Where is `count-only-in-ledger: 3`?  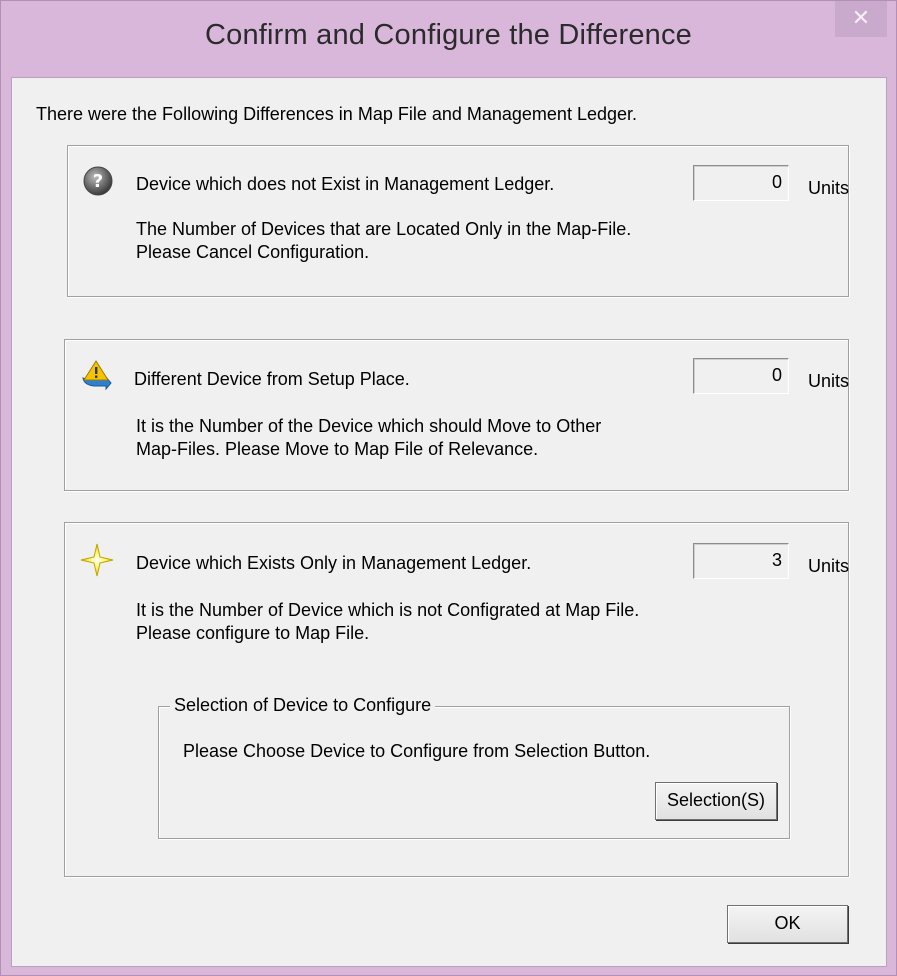
count-only-in-ledger: 3 is located at coordinates (741, 561).